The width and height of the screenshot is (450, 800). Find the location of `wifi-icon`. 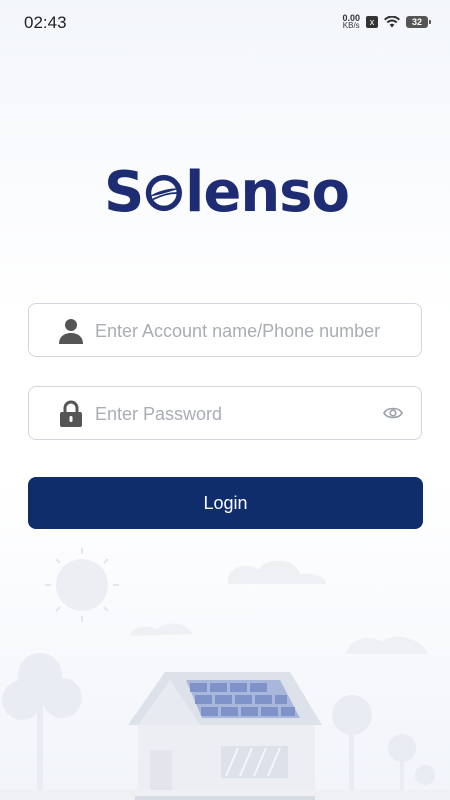

wifi-icon is located at coordinates (392, 22).